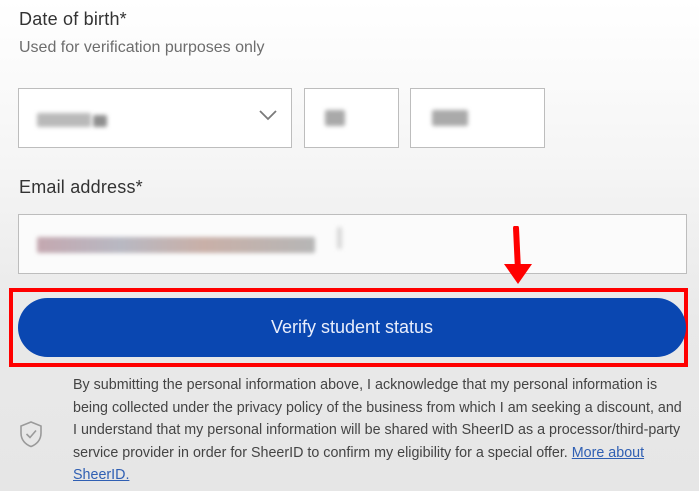  Describe the element at coordinates (176, 245) in the screenshot. I see `obscured-email-value` at that location.